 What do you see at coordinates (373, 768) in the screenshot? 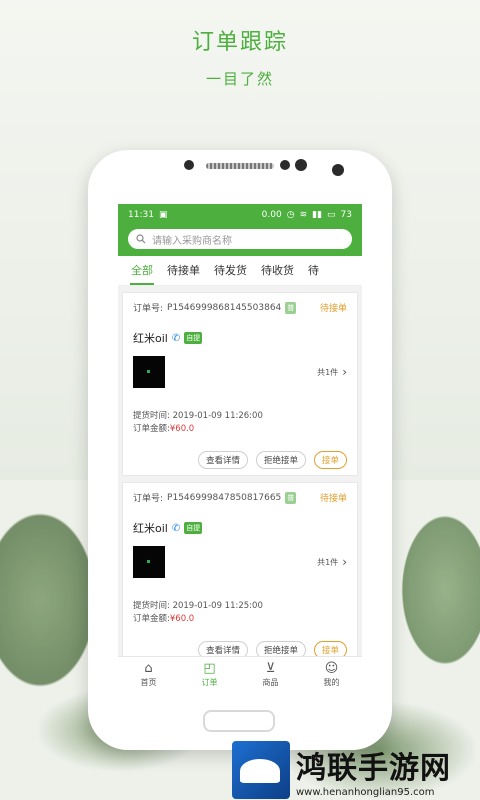
I see `watermark-name: 鸿联手游网` at bounding box center [373, 768].